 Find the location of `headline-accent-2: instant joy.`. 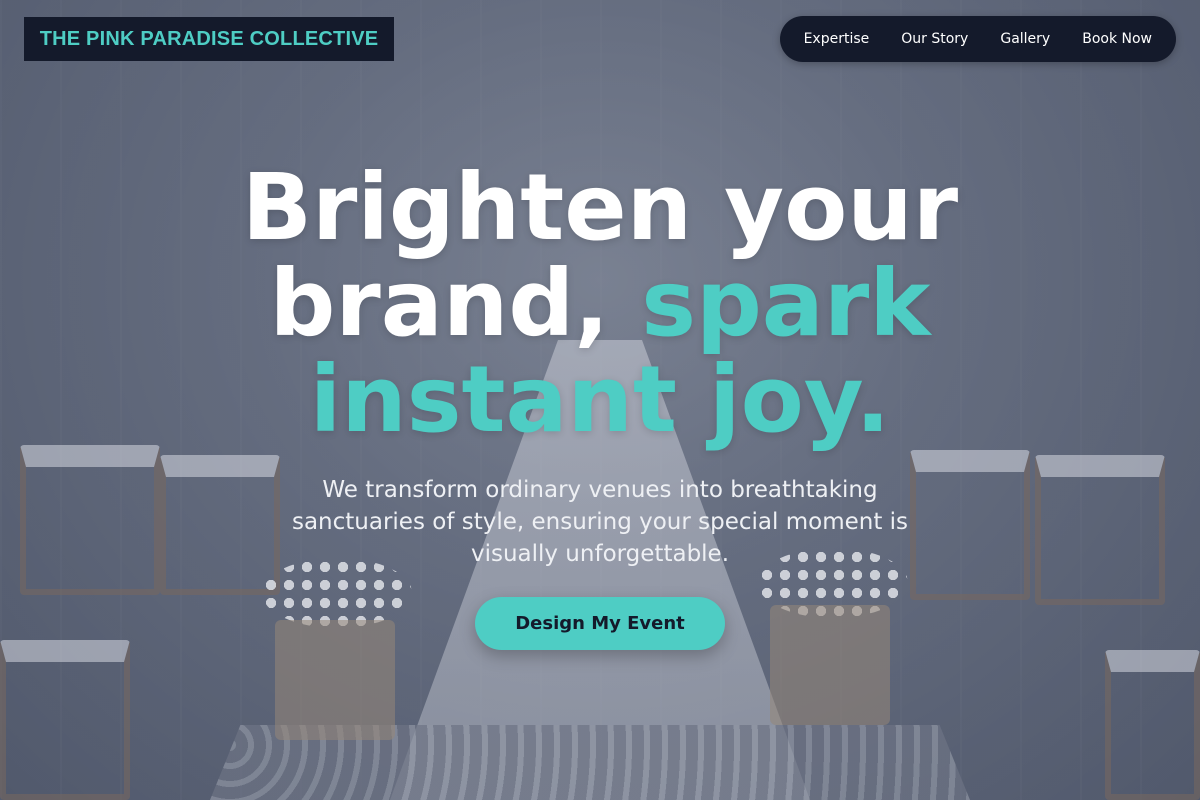

headline-accent-2: instant joy. is located at coordinates (600, 399).